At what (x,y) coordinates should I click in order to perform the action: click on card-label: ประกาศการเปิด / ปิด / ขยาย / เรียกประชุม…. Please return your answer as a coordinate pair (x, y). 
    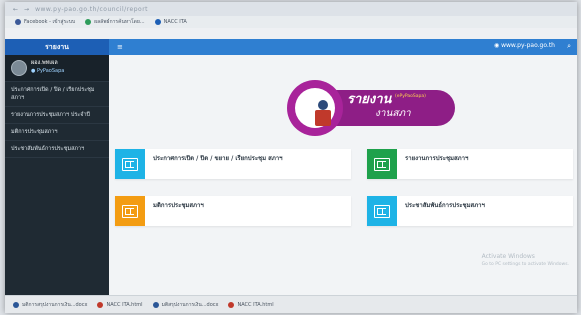
    Looking at the image, I should click on (218, 158).